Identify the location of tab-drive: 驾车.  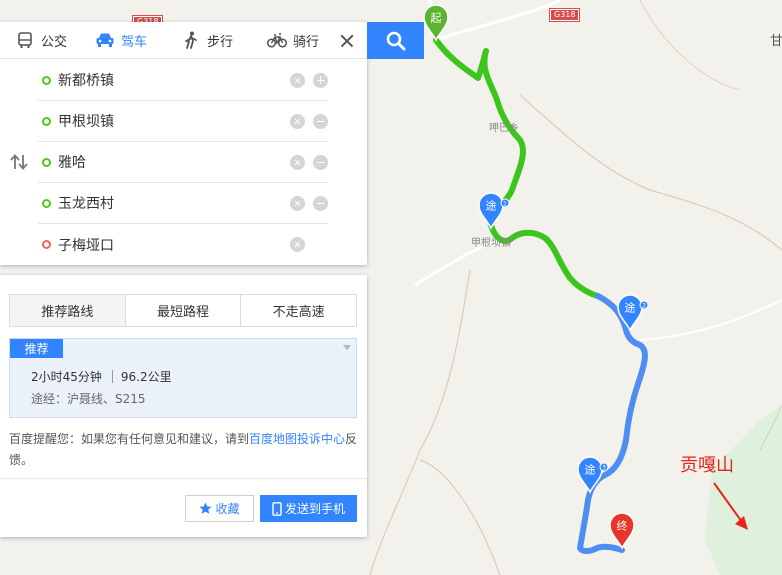
(121, 40).